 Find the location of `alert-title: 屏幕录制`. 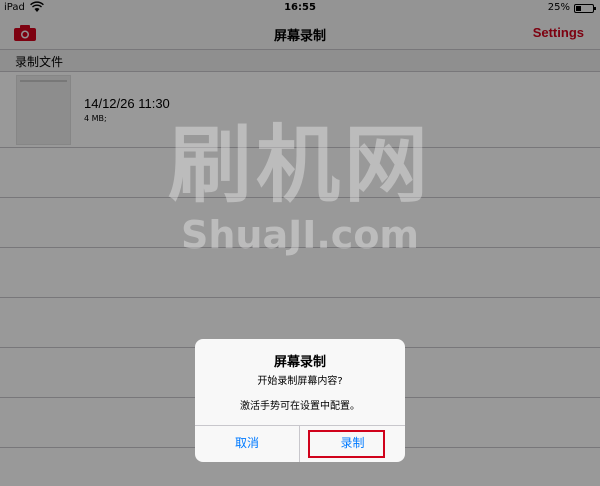

alert-title: 屏幕录制 is located at coordinates (299, 362).